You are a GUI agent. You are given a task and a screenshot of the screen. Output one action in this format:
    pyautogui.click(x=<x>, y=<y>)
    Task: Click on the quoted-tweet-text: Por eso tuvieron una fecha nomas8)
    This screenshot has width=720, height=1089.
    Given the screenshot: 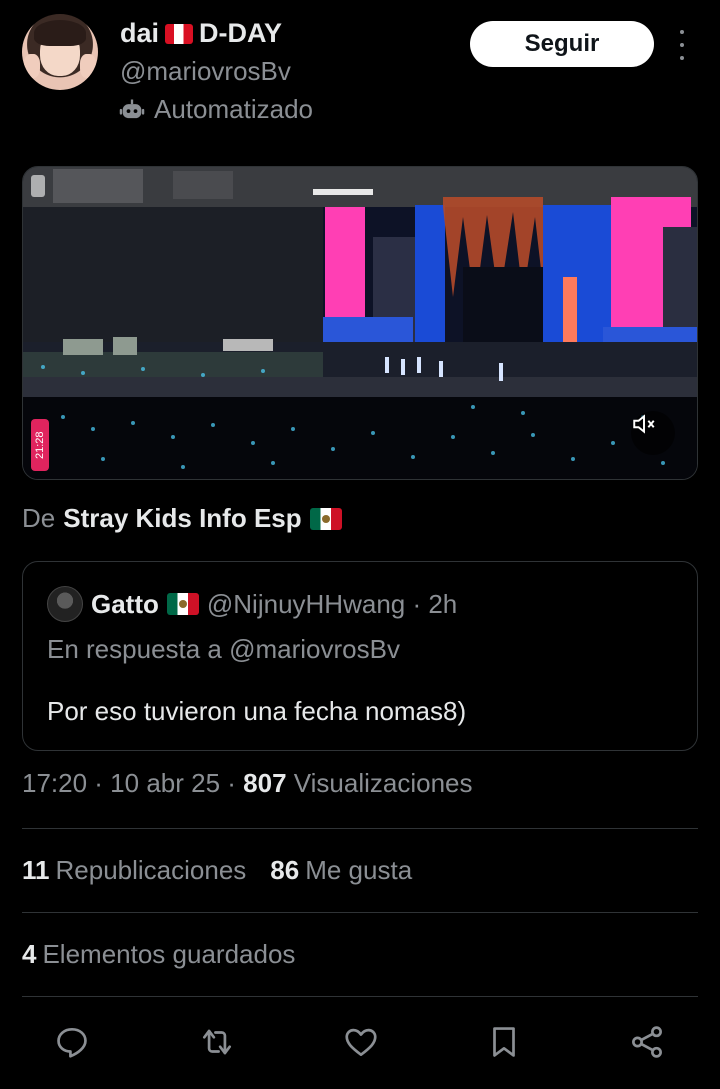 What is the action you would take?
    pyautogui.click(x=257, y=711)
    